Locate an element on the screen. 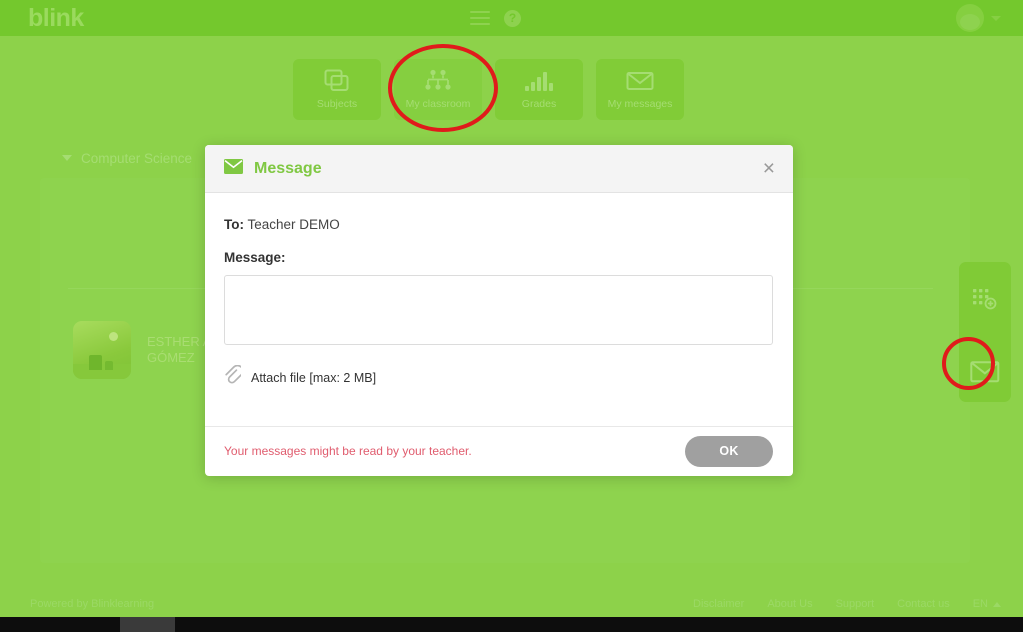 The image size is (1023, 632). language-selector: EN is located at coordinates (987, 604).